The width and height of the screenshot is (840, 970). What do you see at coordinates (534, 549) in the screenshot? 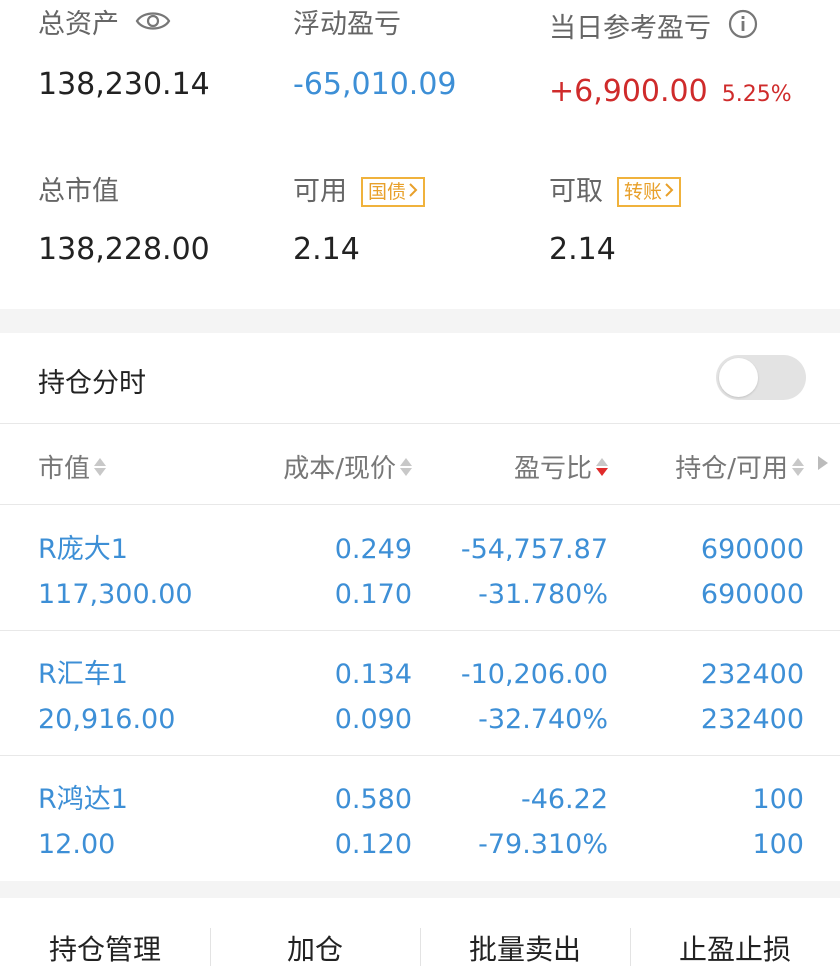
I see `stock-pnl: -54,757.87` at bounding box center [534, 549].